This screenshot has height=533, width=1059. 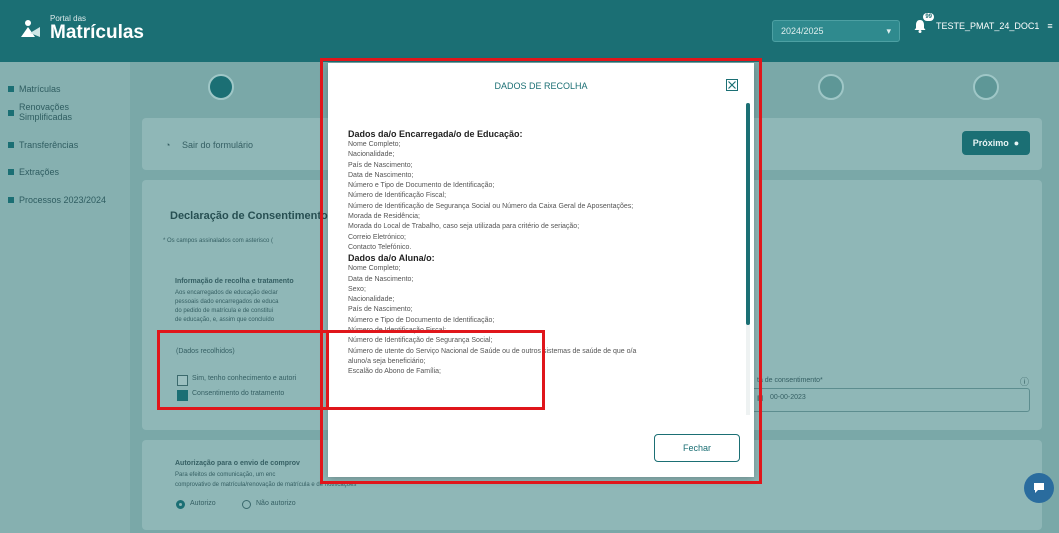 What do you see at coordinates (432, 370) in the screenshot?
I see `annotation-box-student-fields` at bounding box center [432, 370].